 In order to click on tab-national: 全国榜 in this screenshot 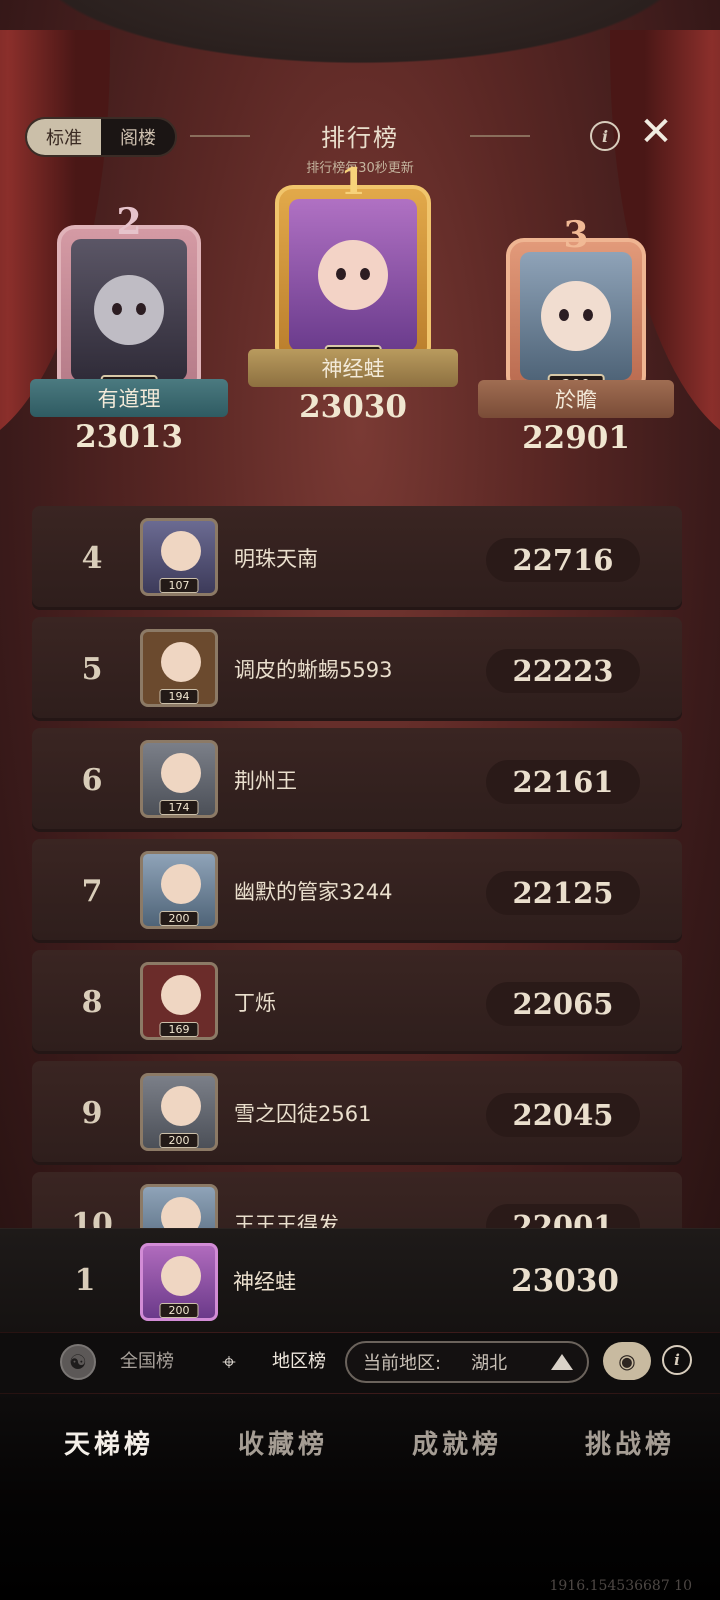, I will do `click(147, 1360)`.